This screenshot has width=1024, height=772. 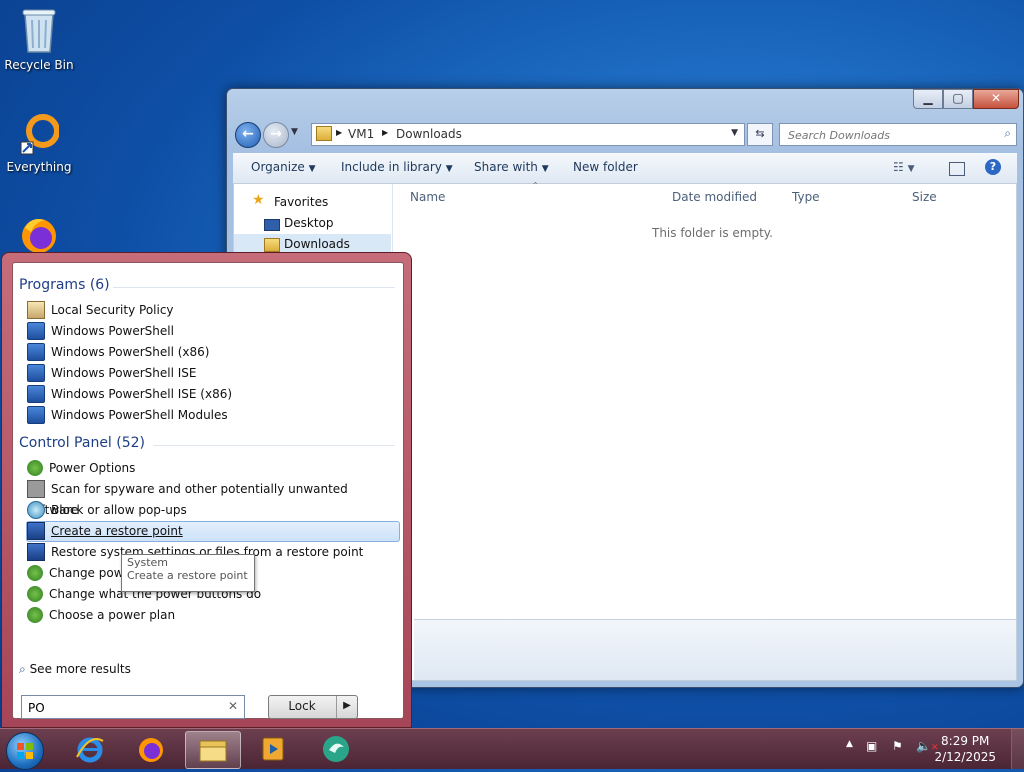 I want to click on system-restore-icon, so click(x=36, y=530).